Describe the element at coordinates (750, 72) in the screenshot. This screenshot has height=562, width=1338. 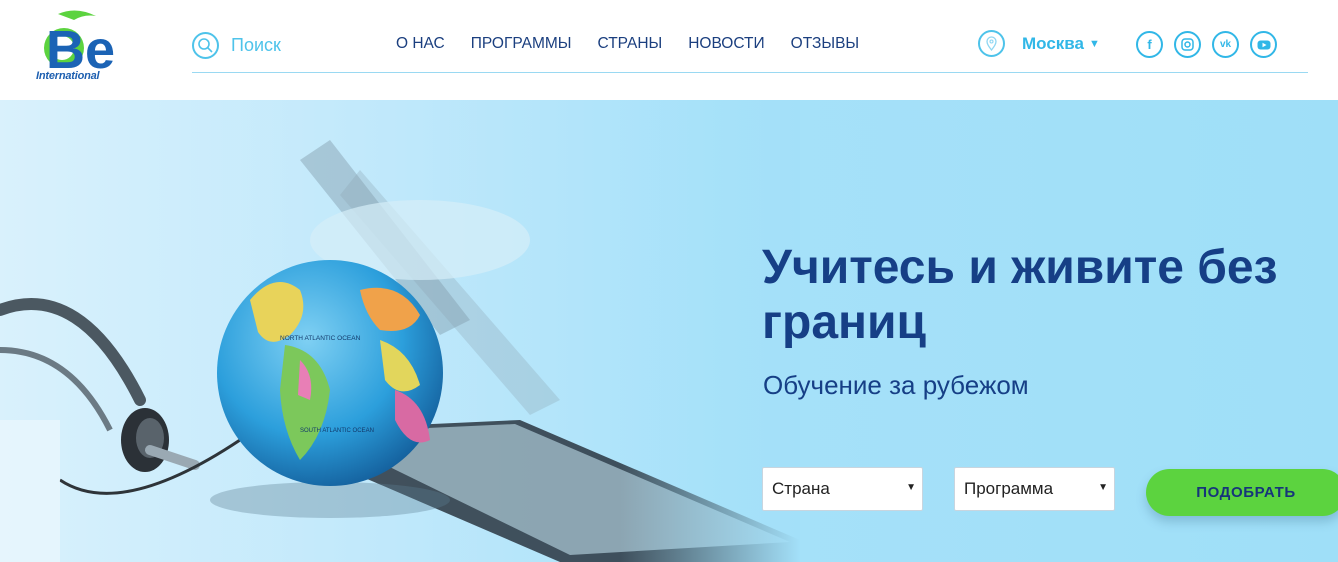
I see `header-divider` at that location.